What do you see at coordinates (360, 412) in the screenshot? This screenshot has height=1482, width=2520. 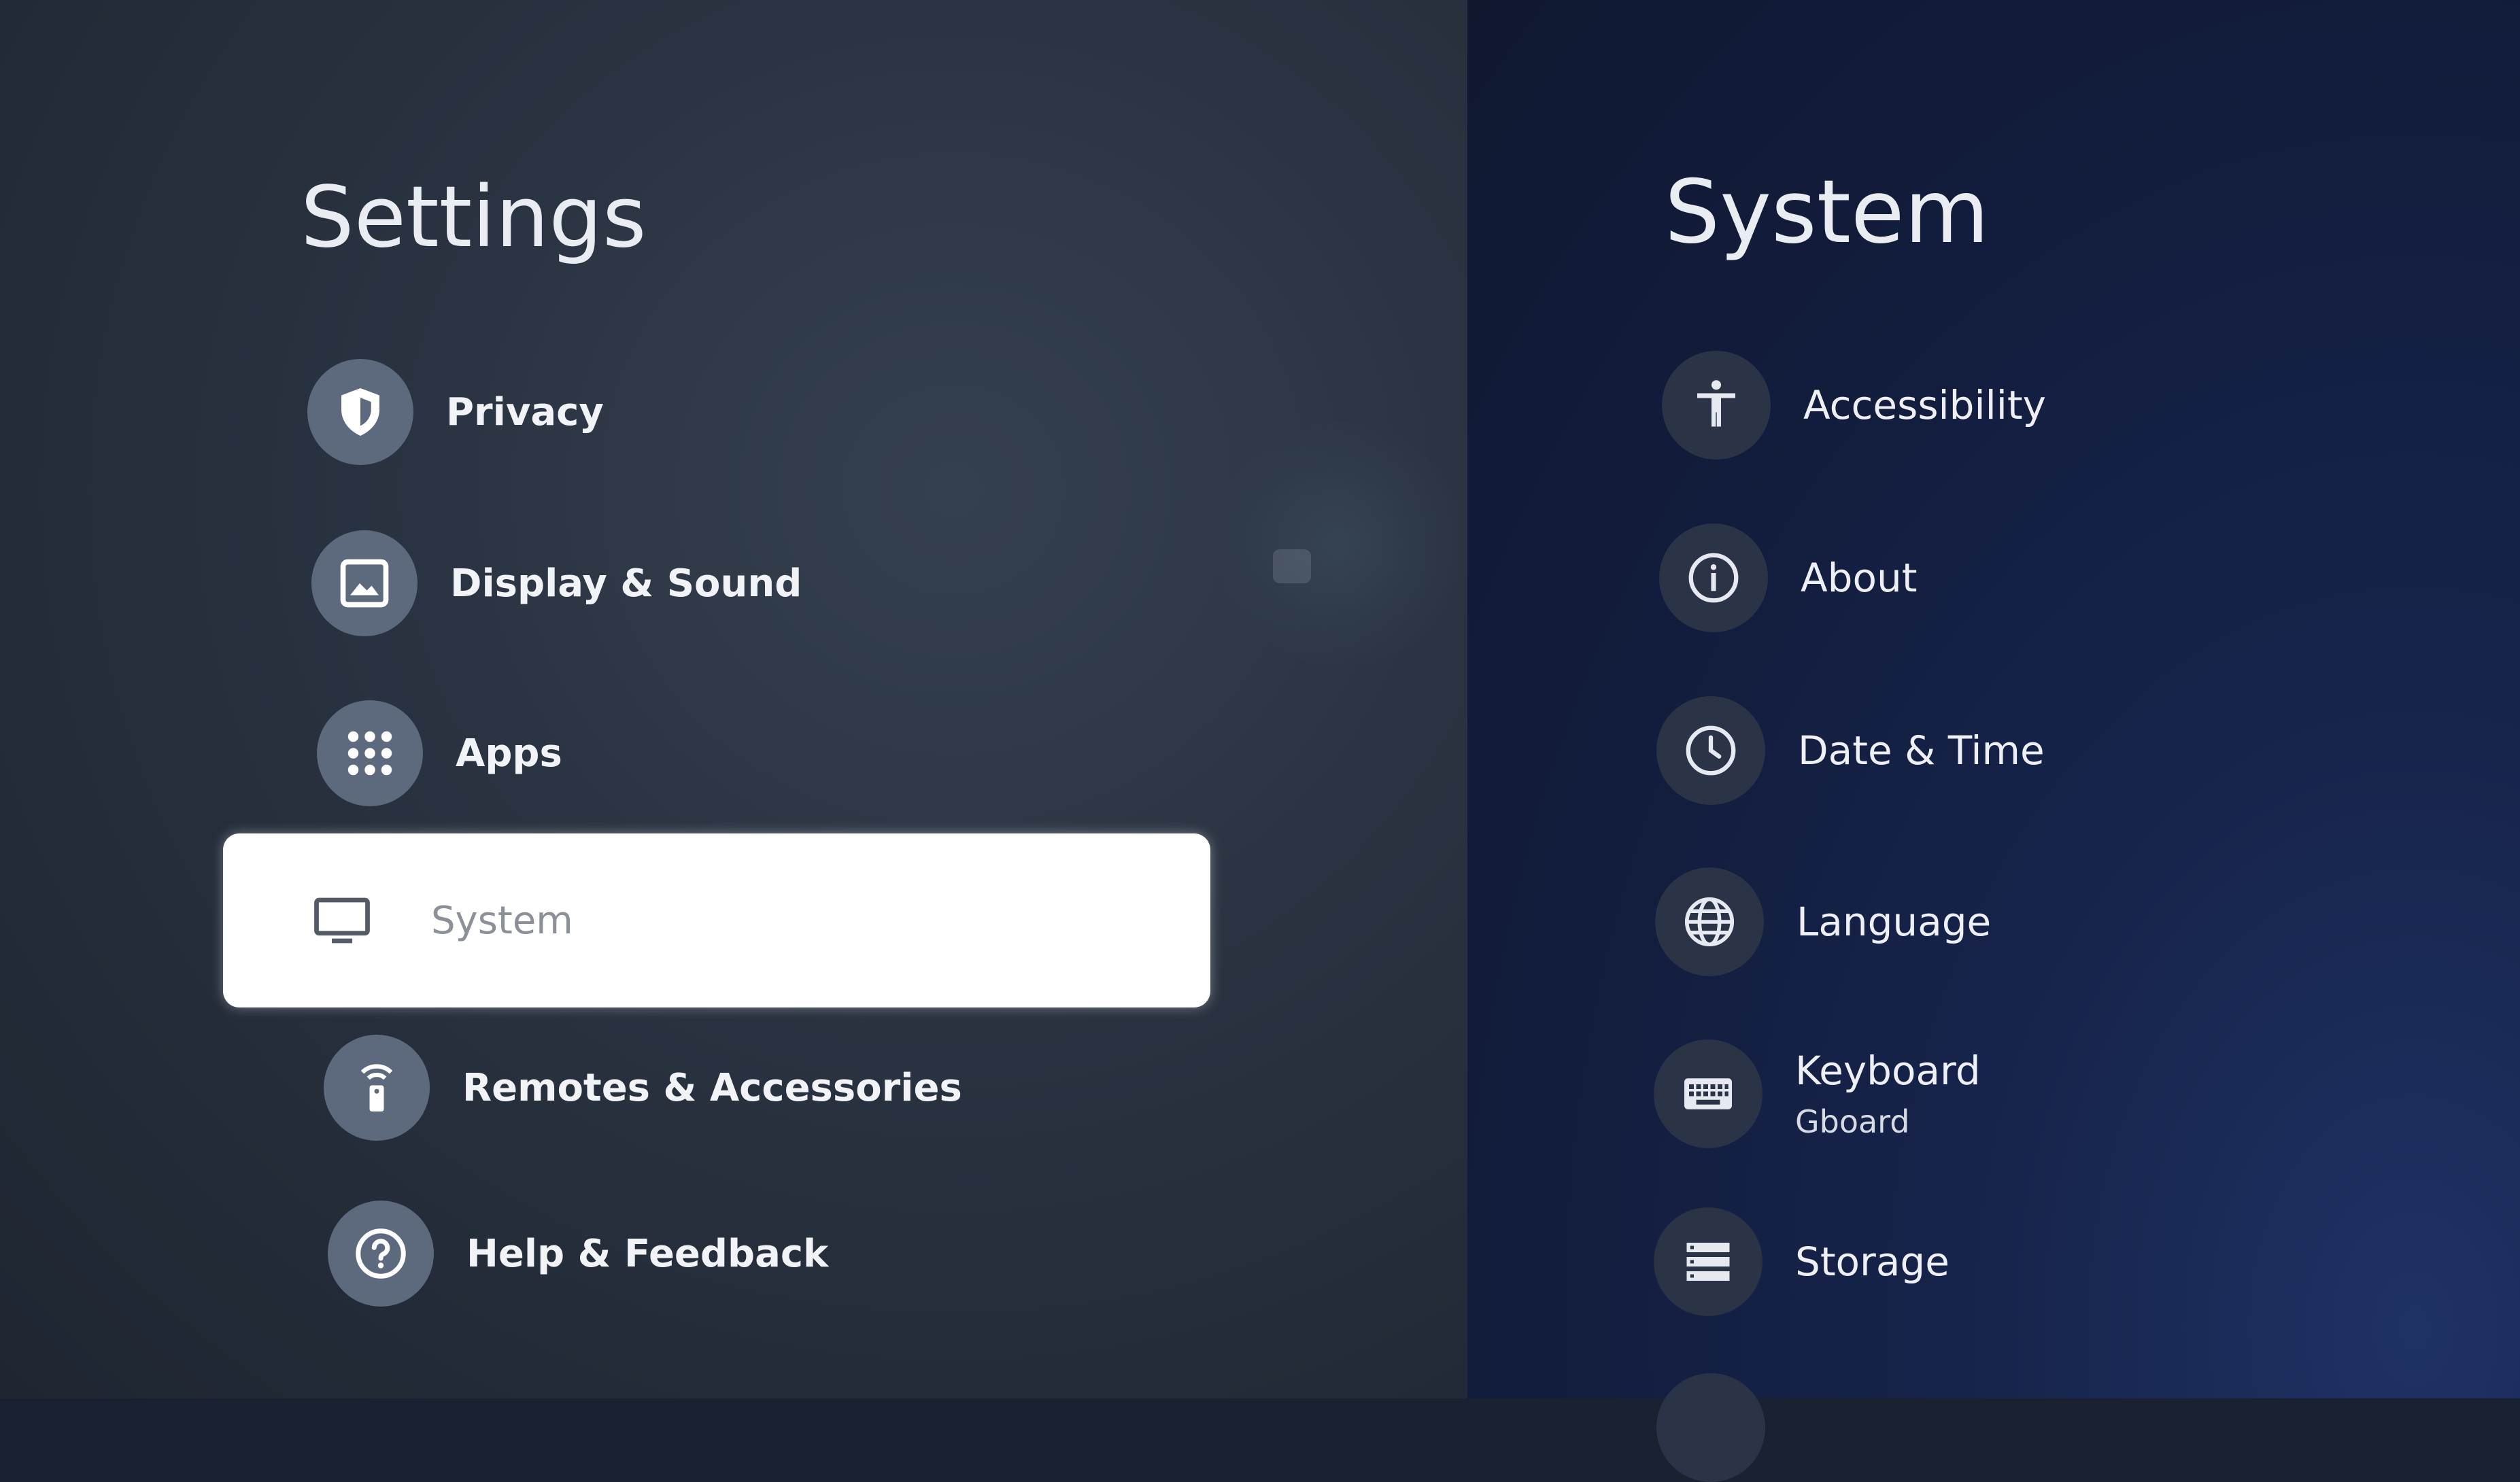 I see `shield-icon` at bounding box center [360, 412].